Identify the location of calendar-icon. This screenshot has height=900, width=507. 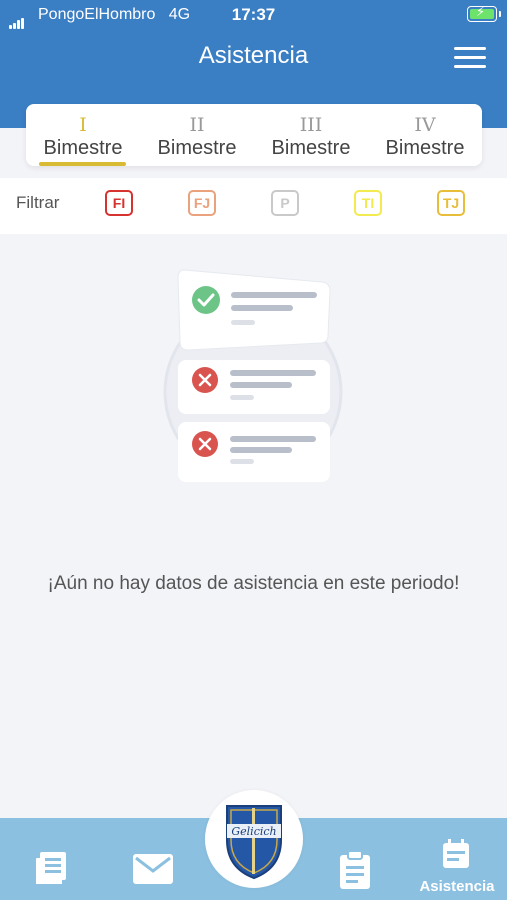
(456, 854).